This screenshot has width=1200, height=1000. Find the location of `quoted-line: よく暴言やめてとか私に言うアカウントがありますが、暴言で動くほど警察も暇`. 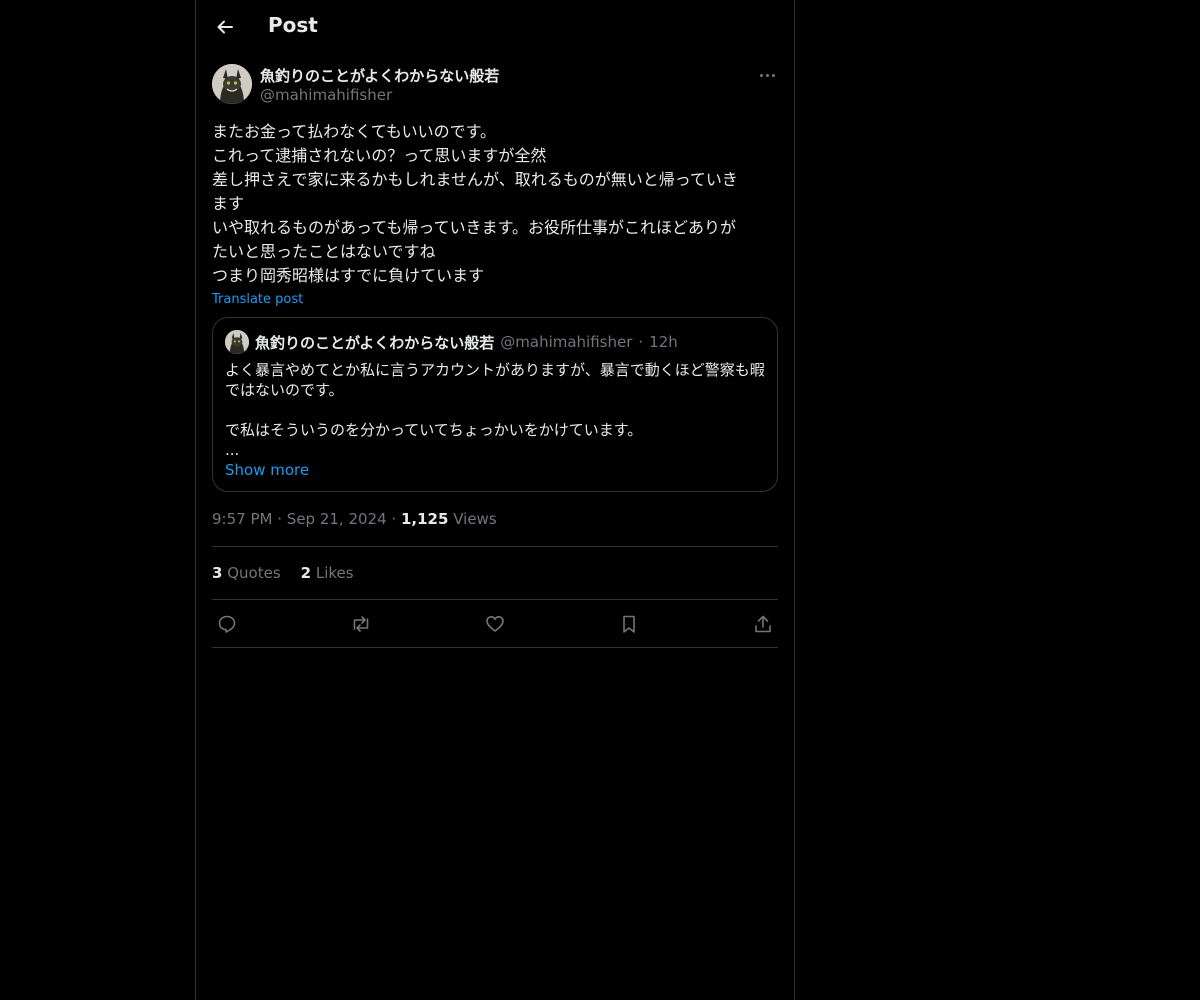

quoted-line: よく暴言やめてとか私に言うアカウントがありますが、暴言で動くほど警察も暇 is located at coordinates (495, 370).